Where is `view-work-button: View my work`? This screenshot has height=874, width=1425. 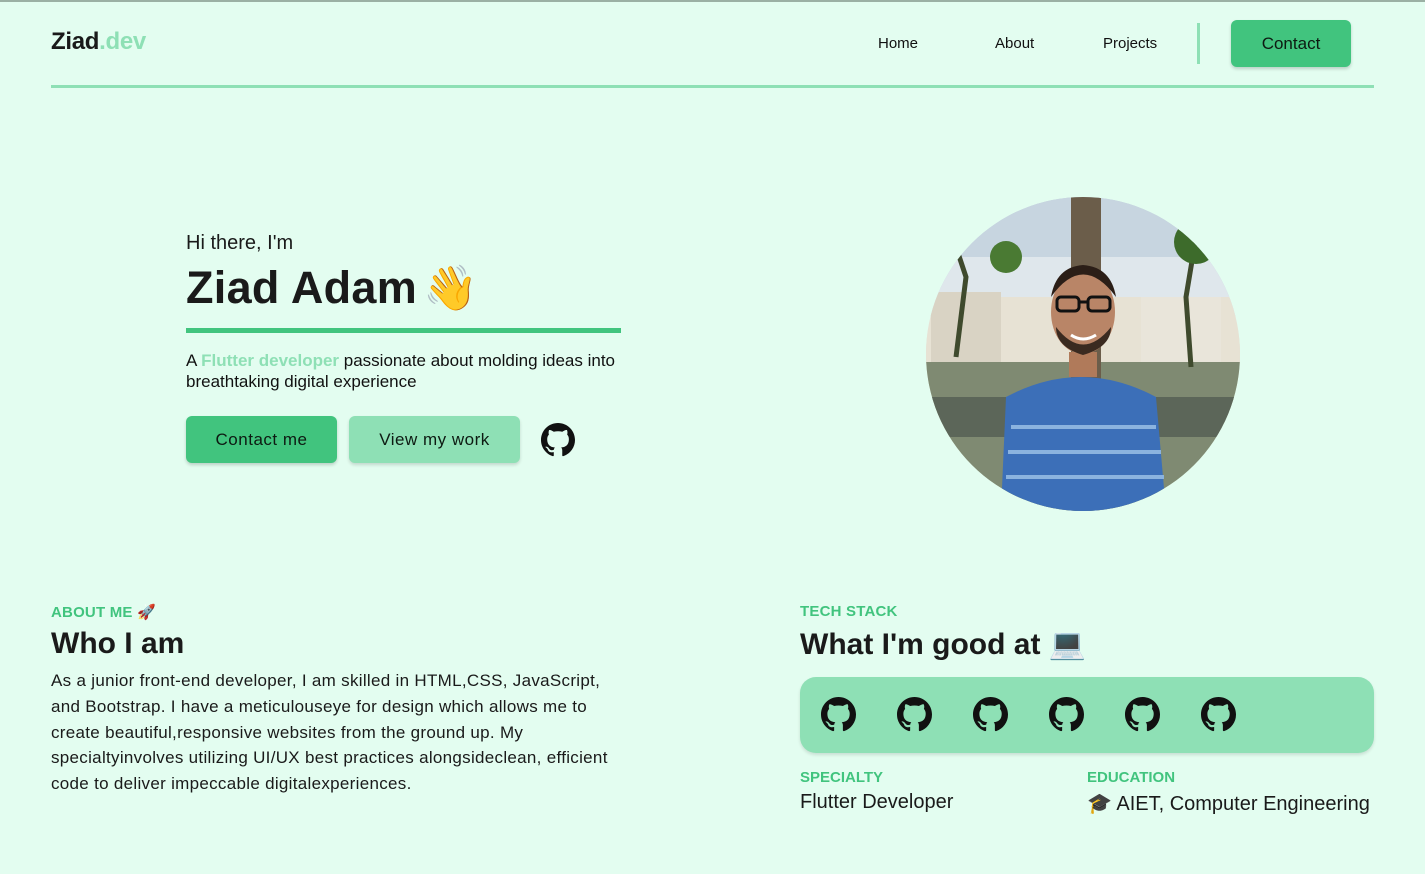
view-work-button: View my work is located at coordinates (434, 439).